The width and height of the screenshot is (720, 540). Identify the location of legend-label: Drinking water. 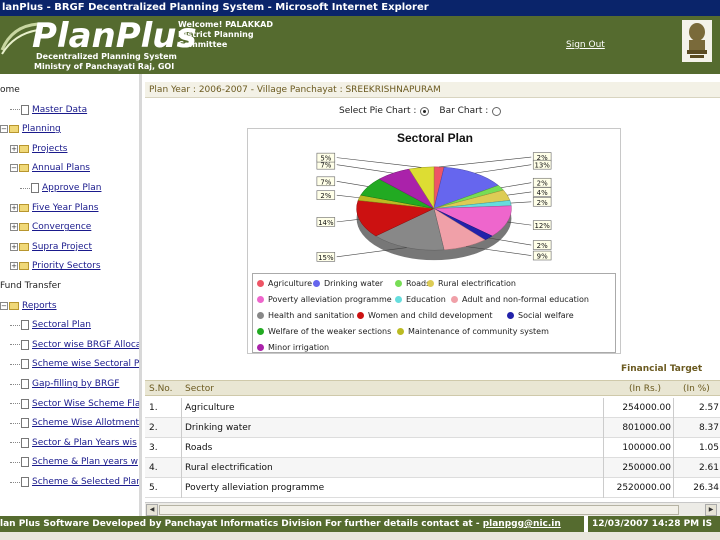
(354, 283).